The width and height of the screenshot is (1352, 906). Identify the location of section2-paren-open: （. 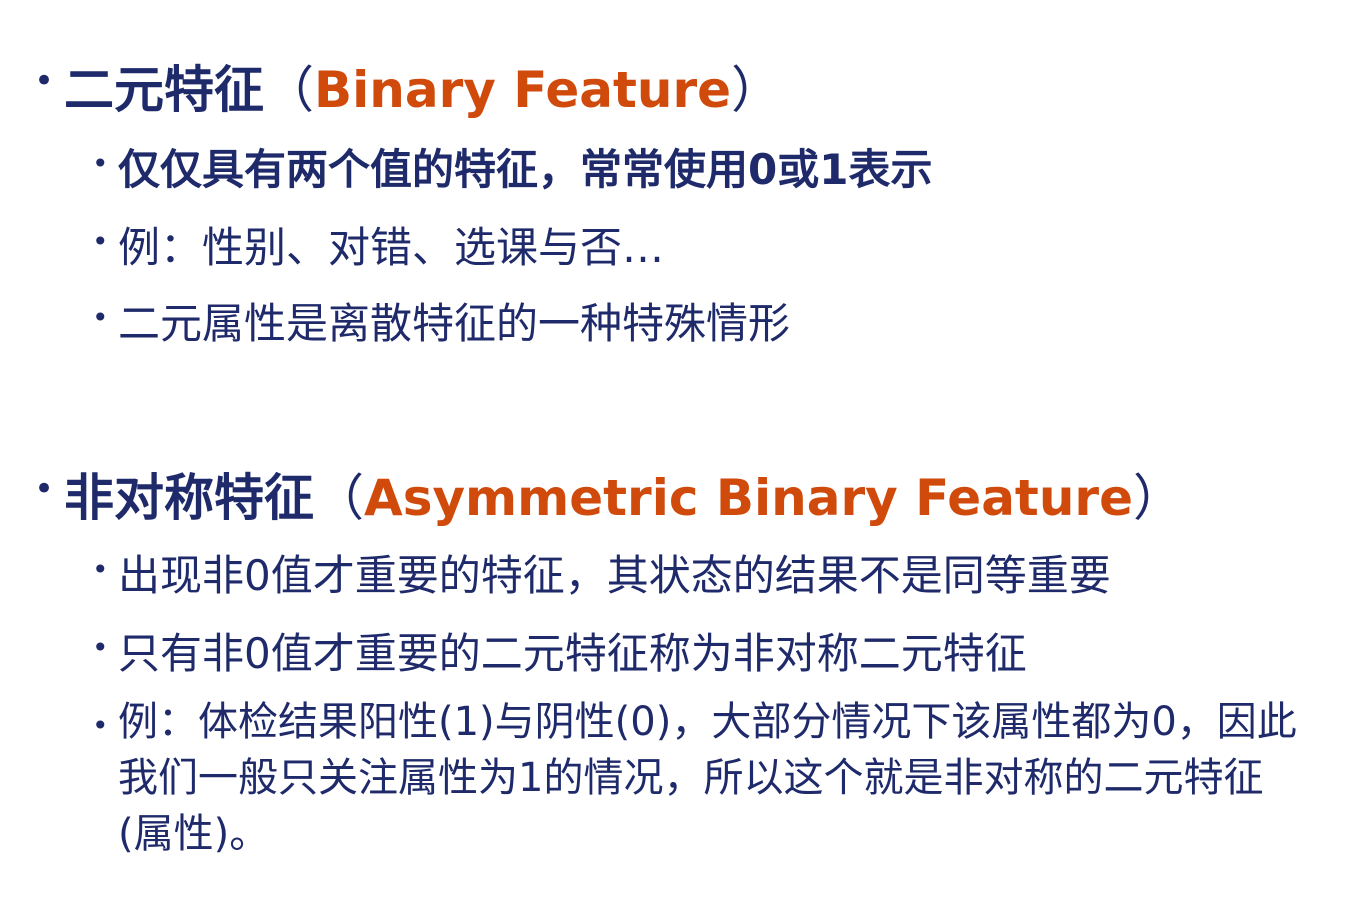
(339, 498).